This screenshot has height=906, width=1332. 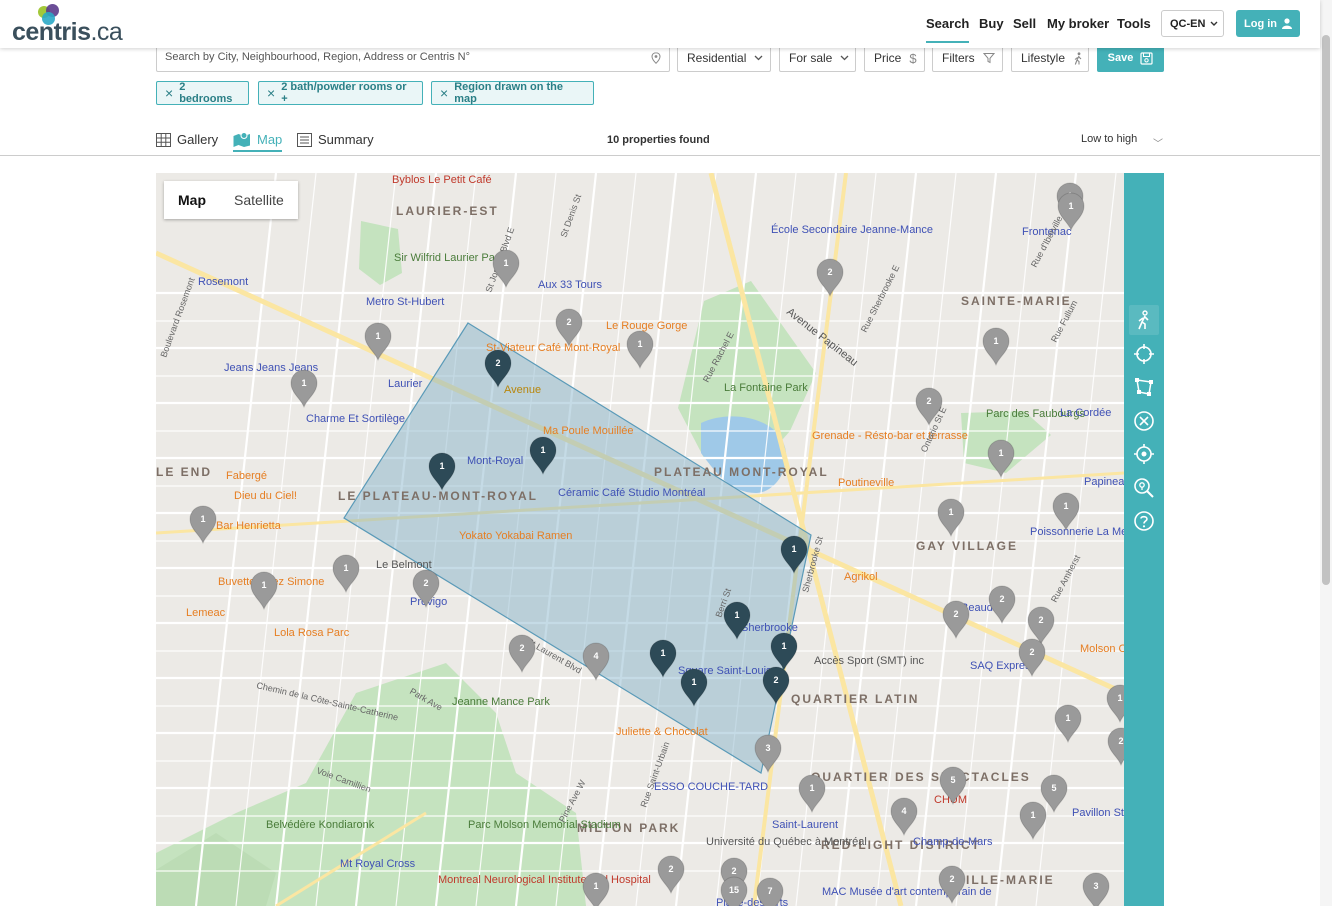 I want to click on map-type-satellite: Satellite, so click(x=259, y=200).